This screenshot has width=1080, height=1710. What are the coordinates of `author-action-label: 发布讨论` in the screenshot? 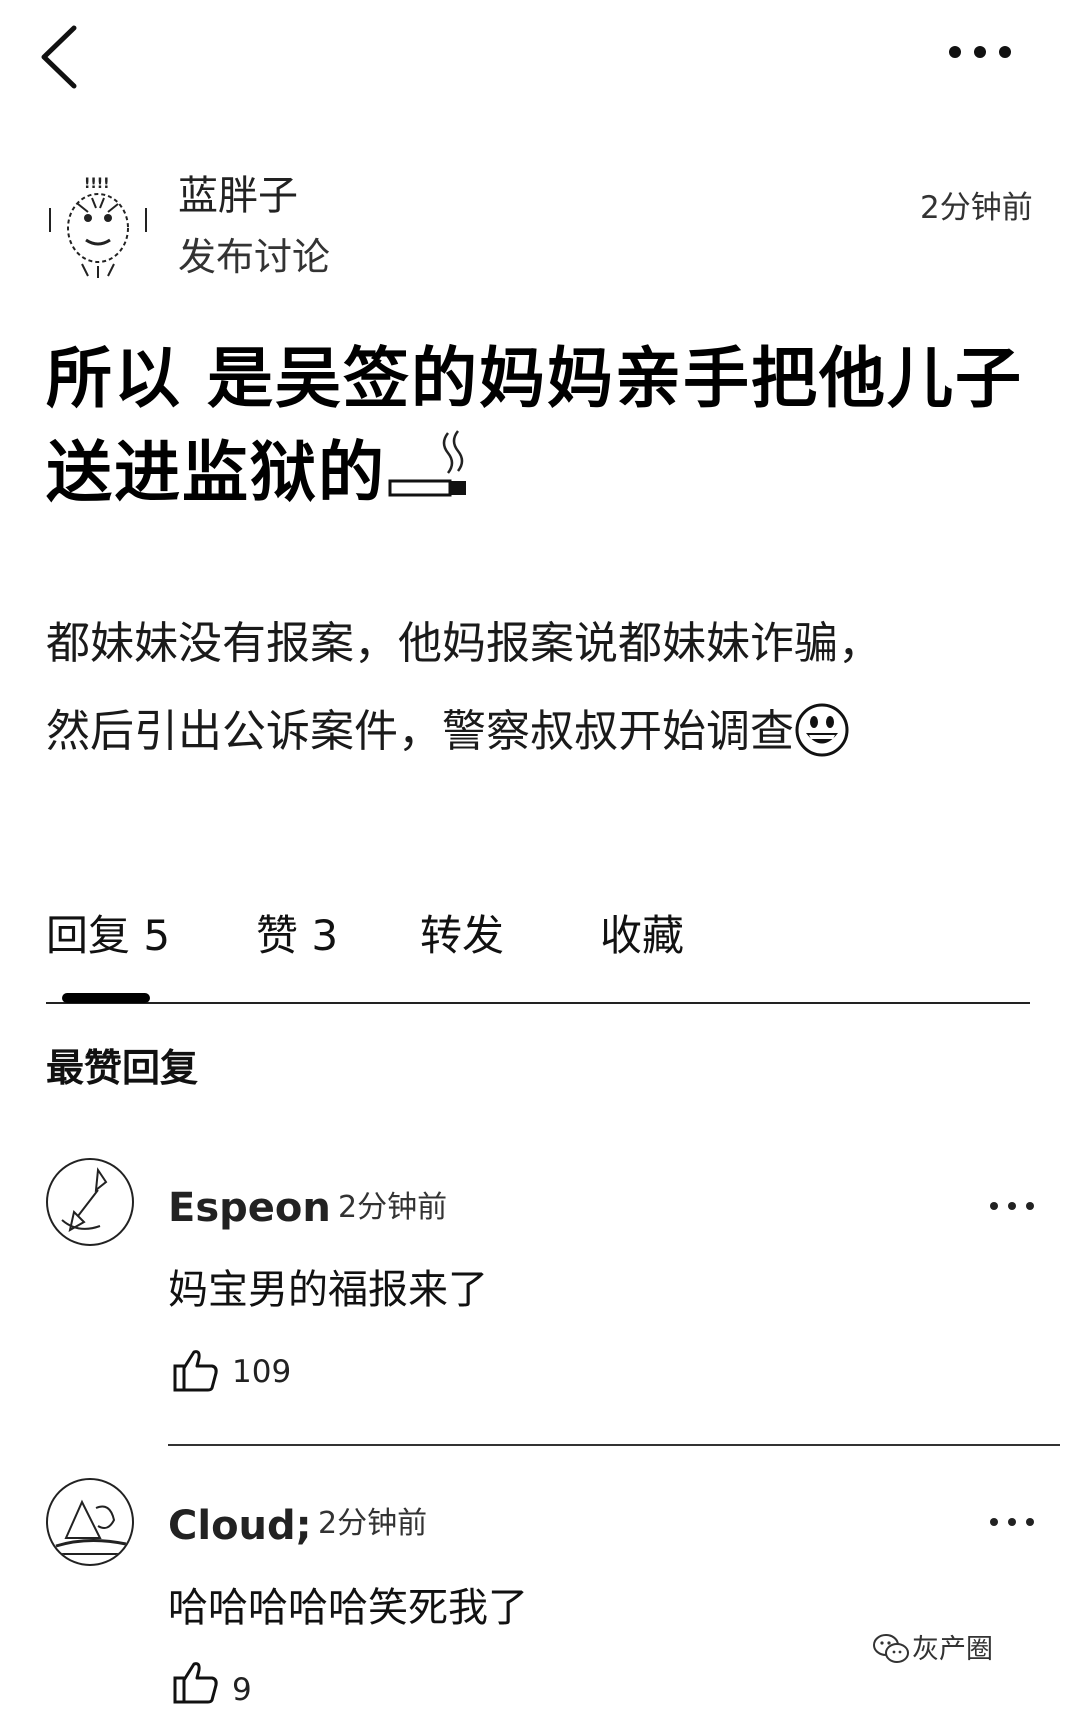 It's located at (254, 257).